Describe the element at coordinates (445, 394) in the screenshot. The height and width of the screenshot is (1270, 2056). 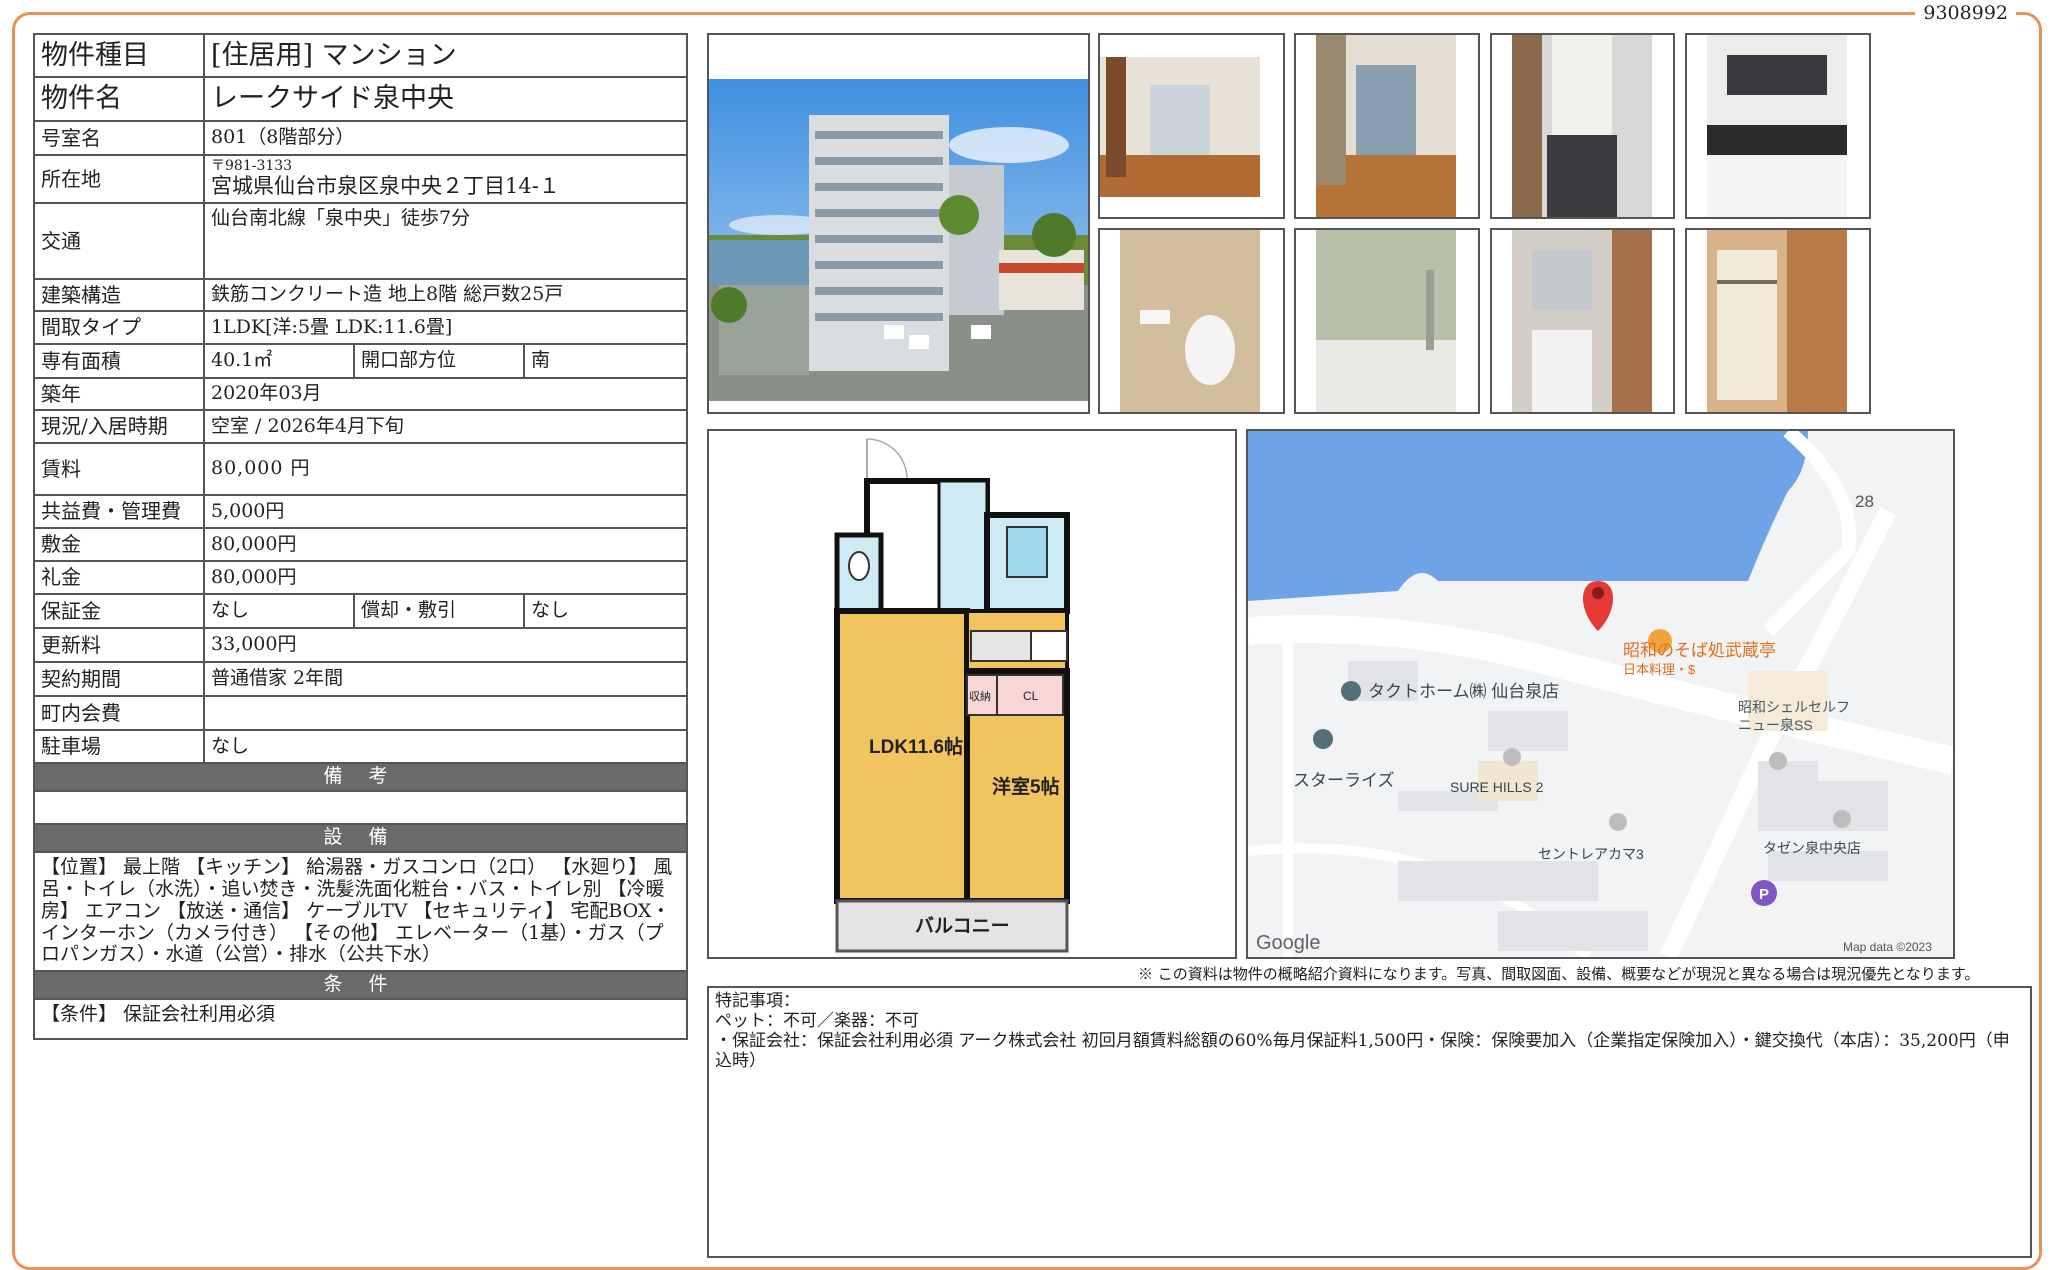
I see `built-value: 2020年03月` at that location.